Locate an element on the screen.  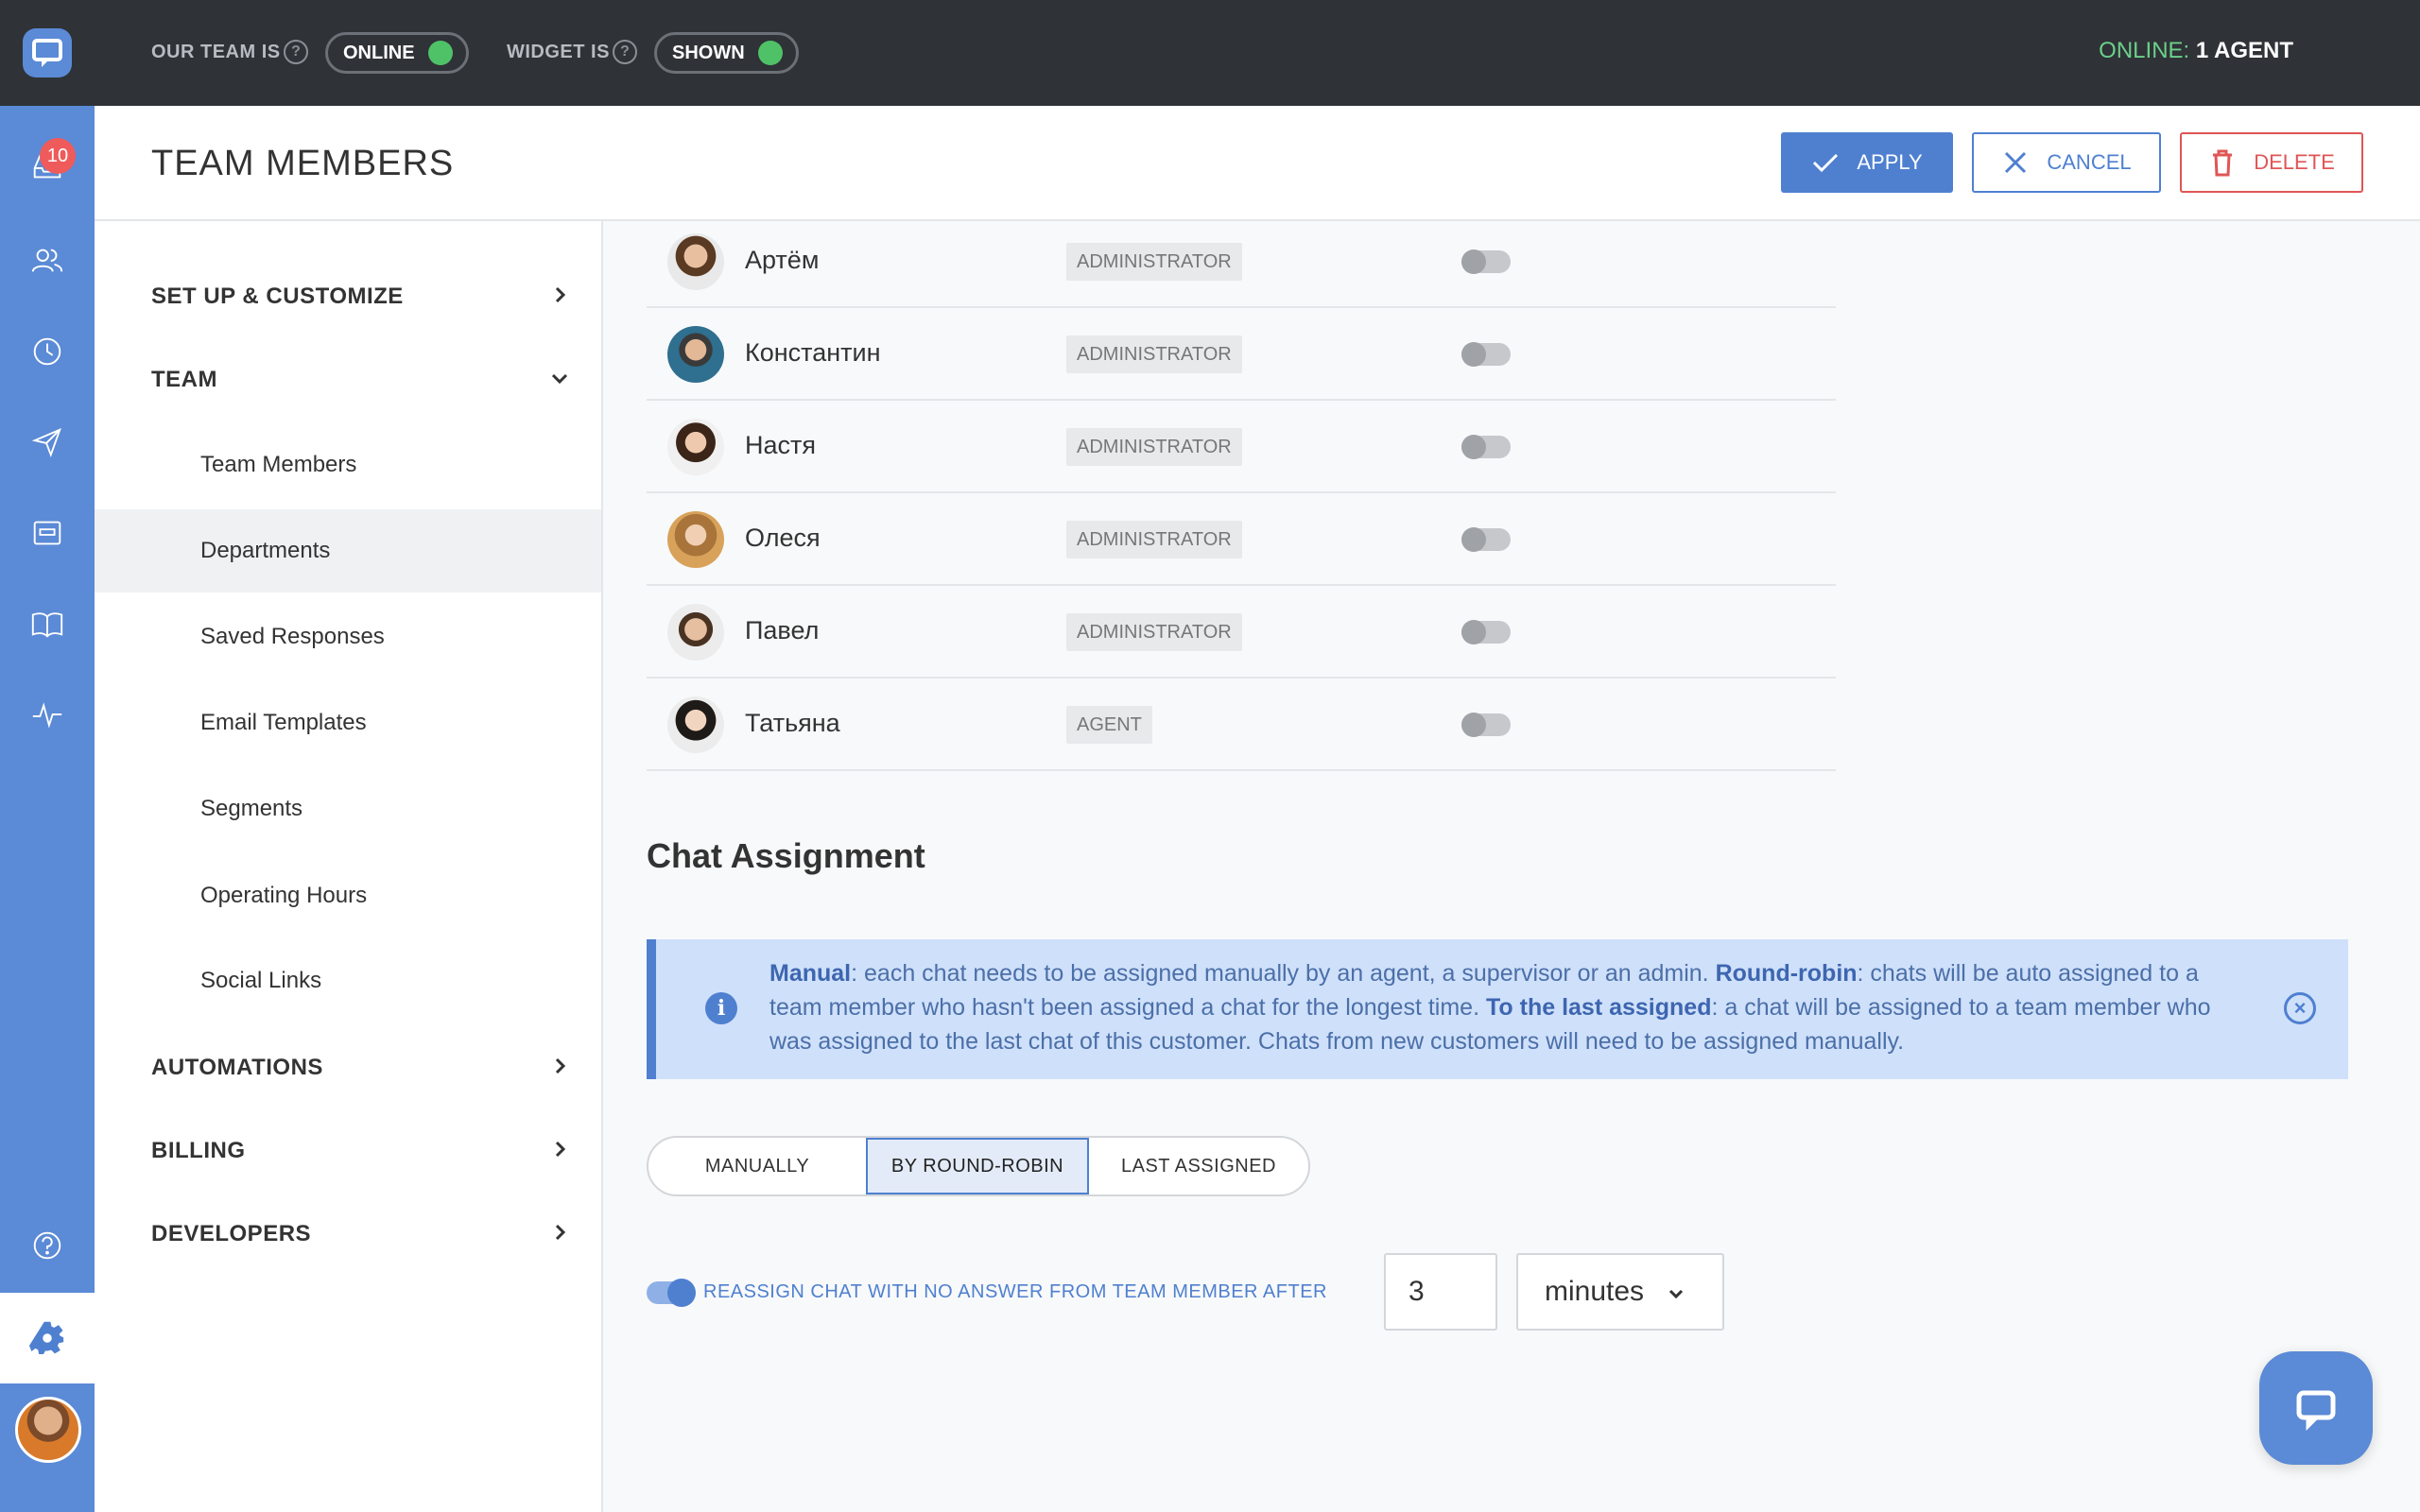
book-icon is located at coordinates (47, 625).